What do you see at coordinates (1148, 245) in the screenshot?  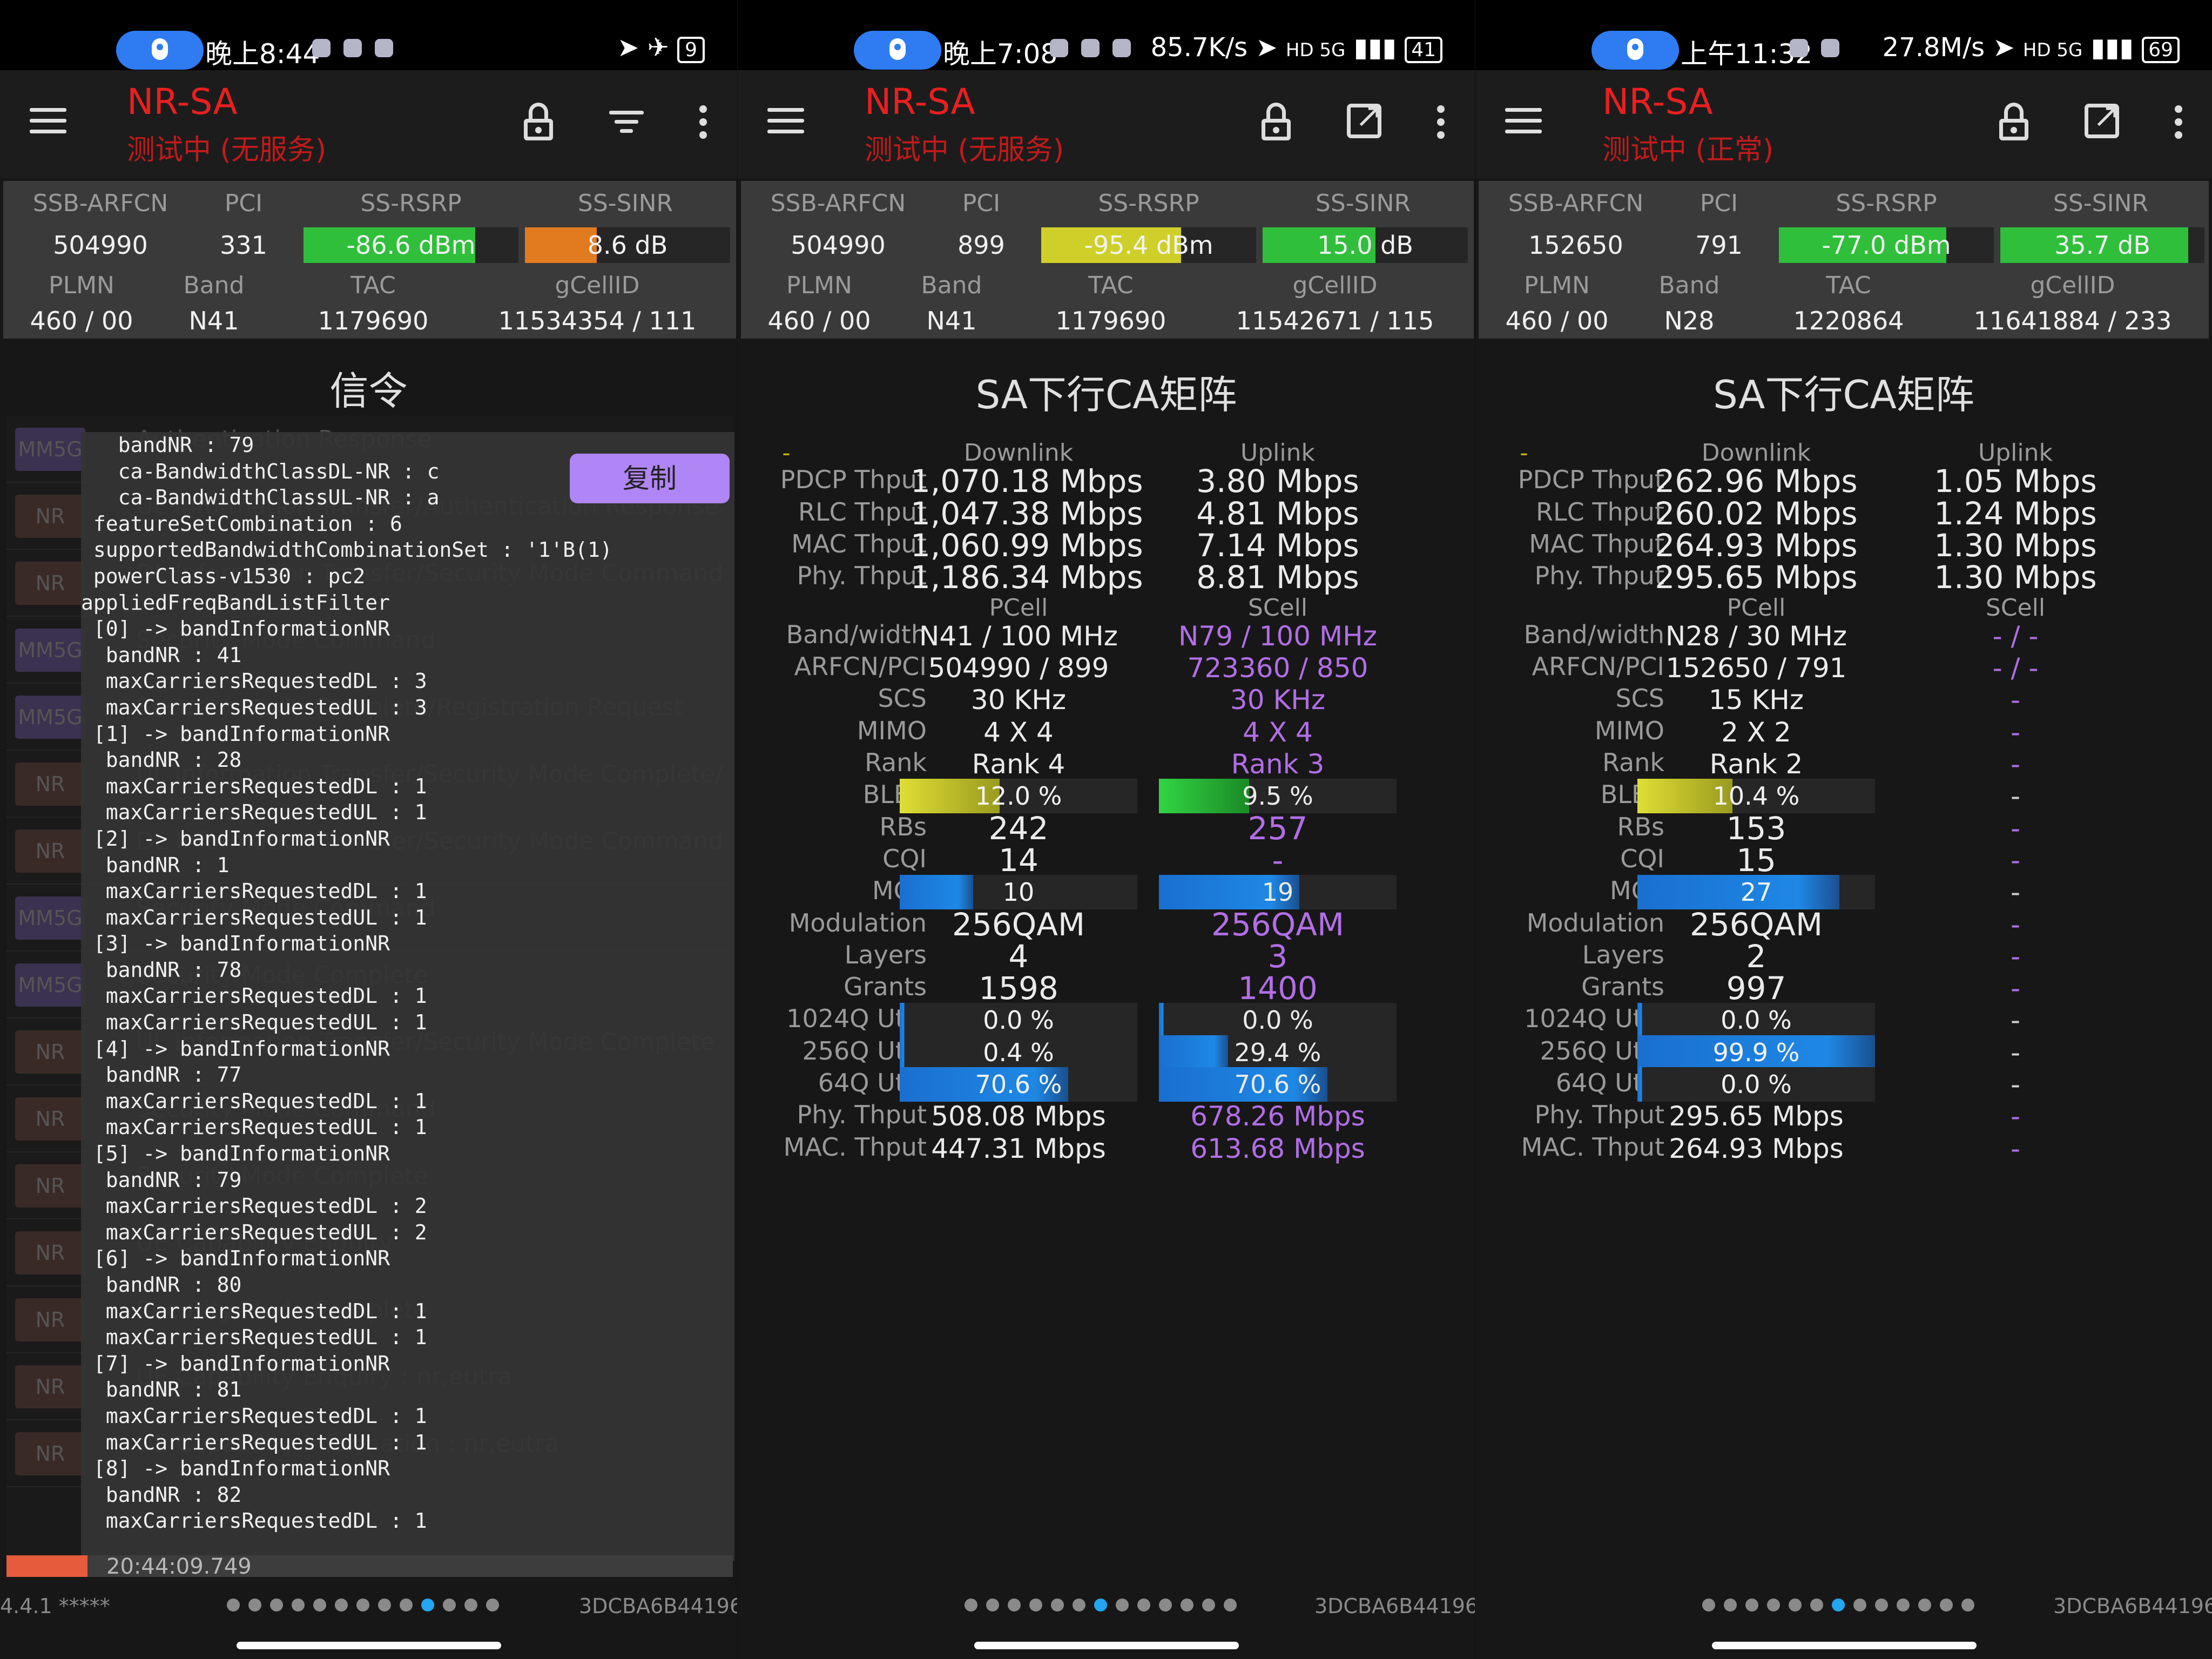 I see `rsrp-meter: -95.4 dBm` at bounding box center [1148, 245].